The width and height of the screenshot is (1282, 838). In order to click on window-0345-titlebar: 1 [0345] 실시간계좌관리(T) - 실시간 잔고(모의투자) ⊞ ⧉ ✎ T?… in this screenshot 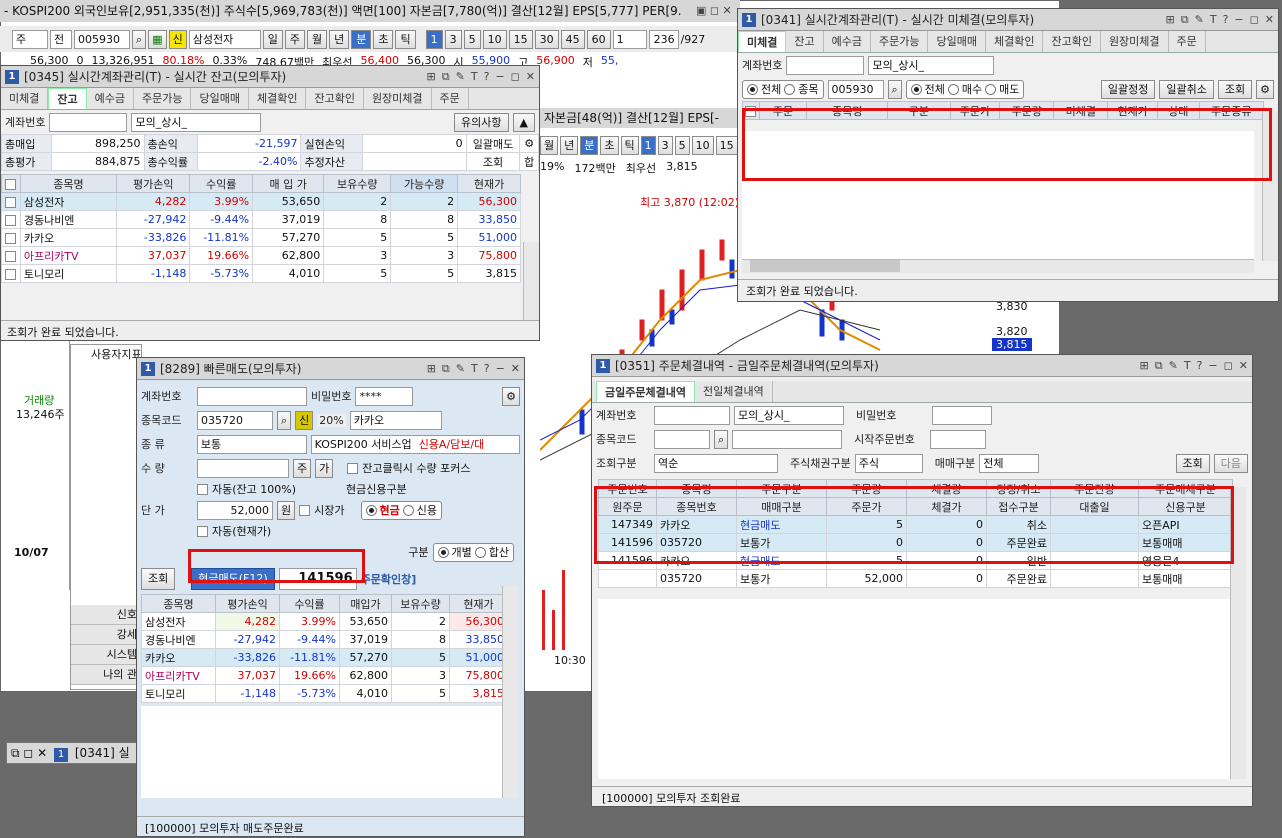, I will do `click(270, 77)`.